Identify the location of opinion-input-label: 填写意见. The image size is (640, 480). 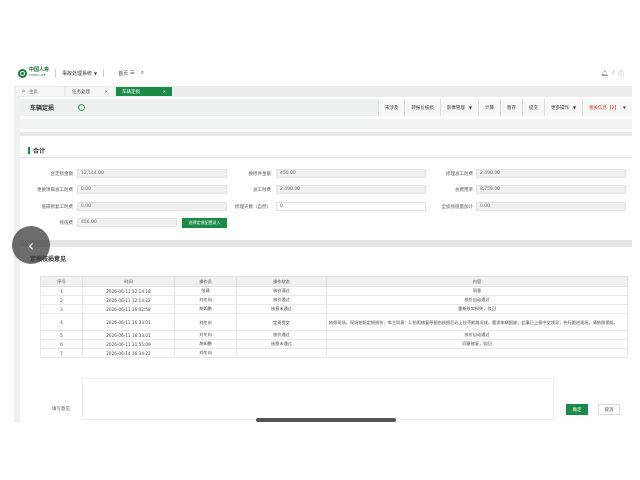
(61, 409).